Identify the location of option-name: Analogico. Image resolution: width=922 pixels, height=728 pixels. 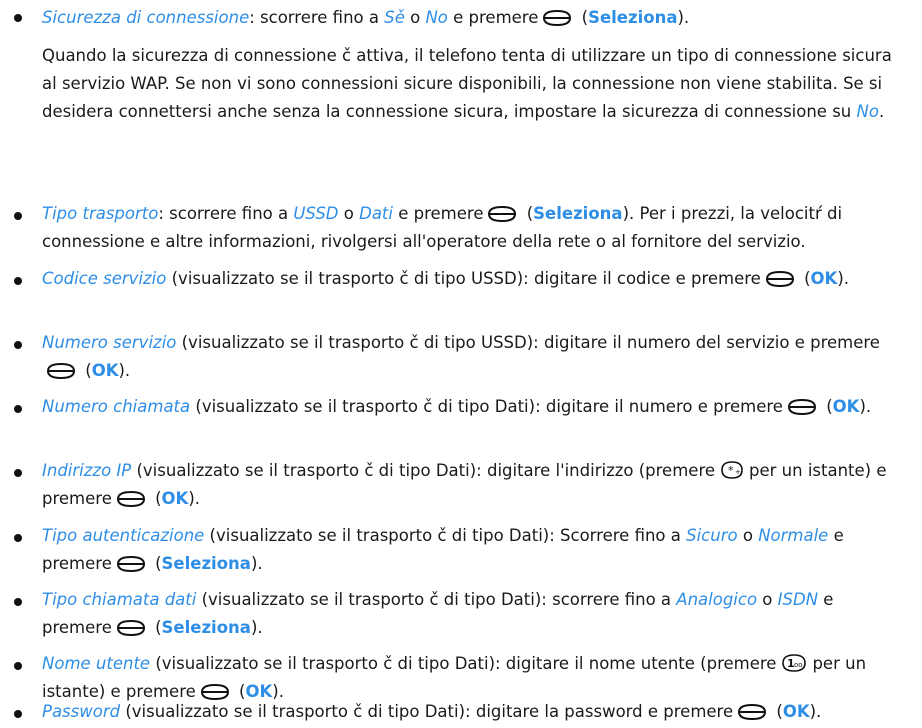
(717, 599).